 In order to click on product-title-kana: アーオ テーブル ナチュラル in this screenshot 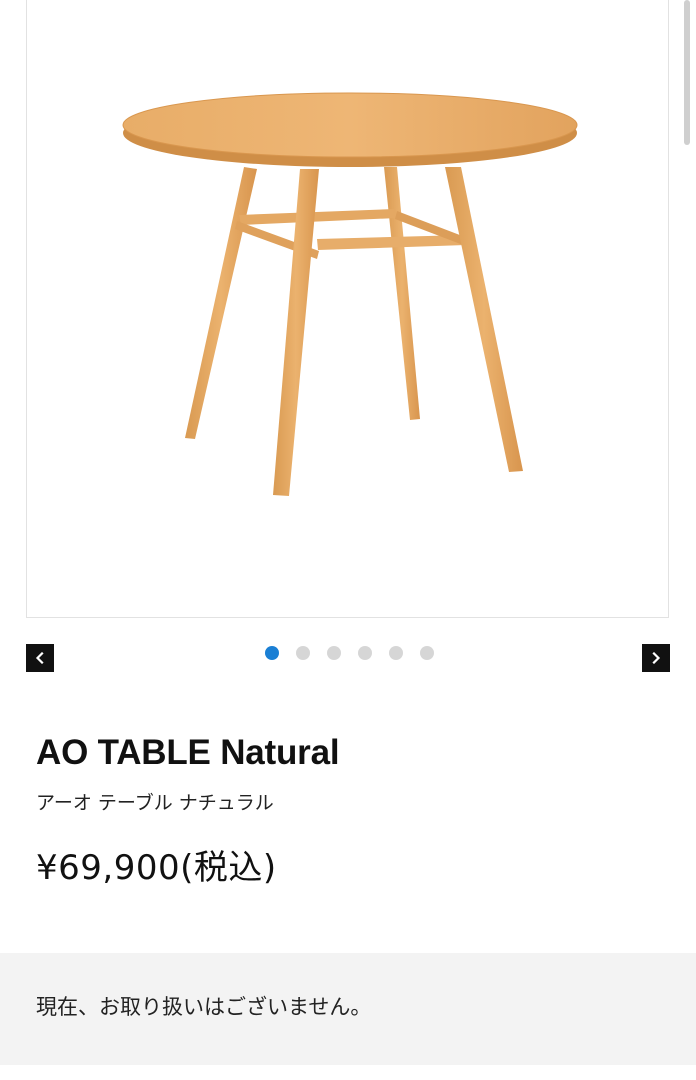, I will do `click(155, 803)`.